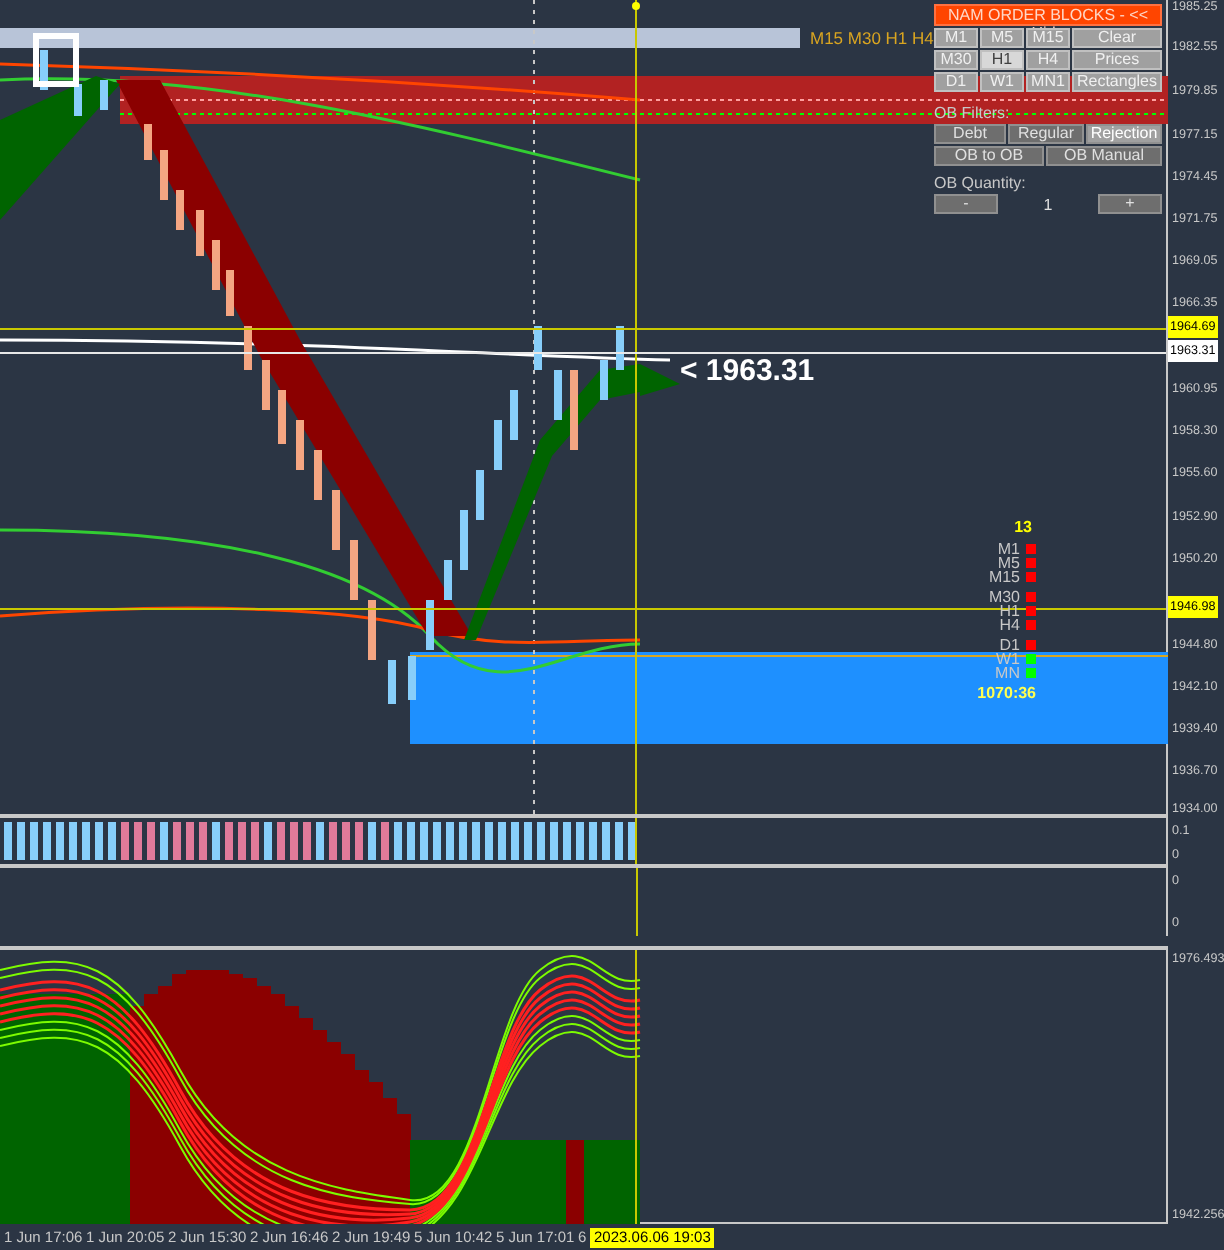 The height and width of the screenshot is (1250, 1224). What do you see at coordinates (970, 134) in the screenshot?
I see `filter-button: Debt` at bounding box center [970, 134].